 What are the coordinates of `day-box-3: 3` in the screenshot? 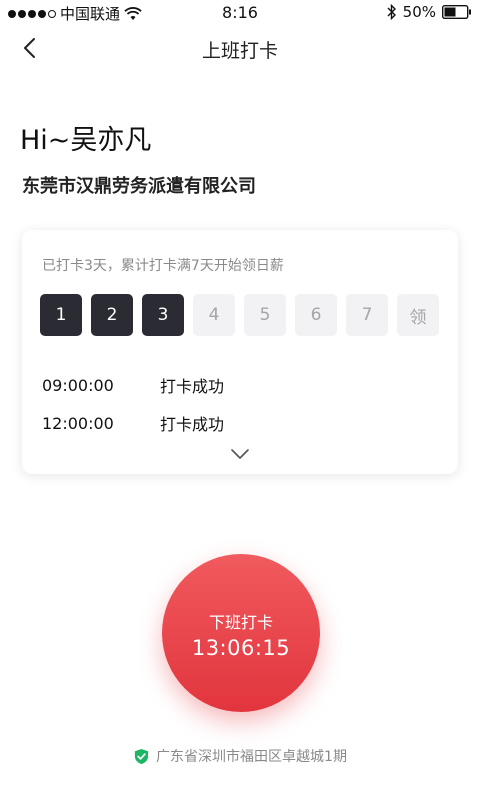 It's located at (163, 315).